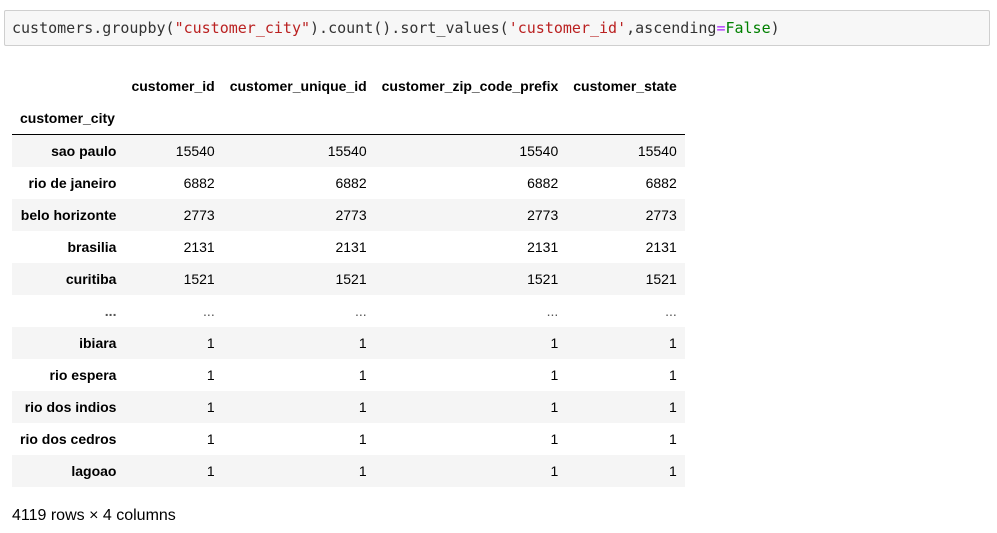 The image size is (997, 533). Describe the element at coordinates (173, 86) in the screenshot. I see `column-header: customer_id` at that location.